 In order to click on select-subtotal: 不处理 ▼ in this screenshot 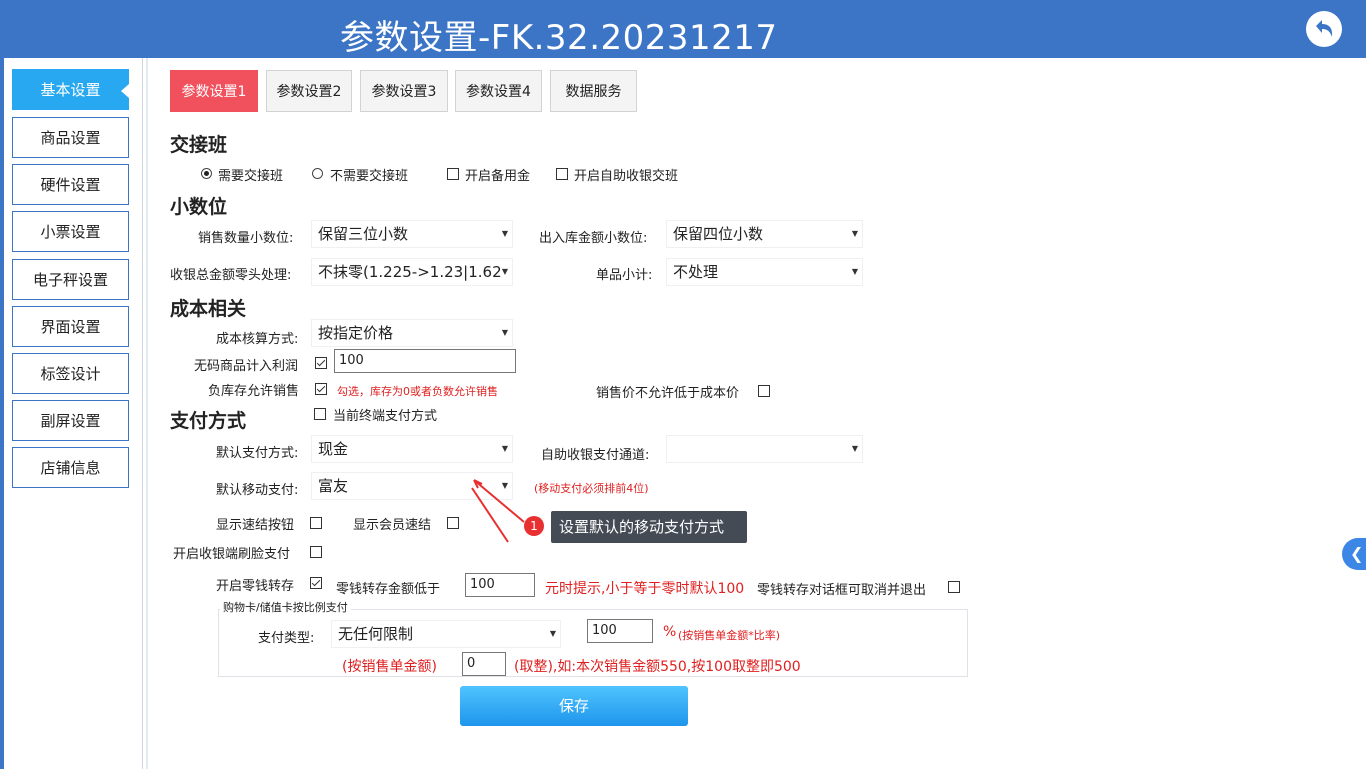, I will do `click(764, 272)`.